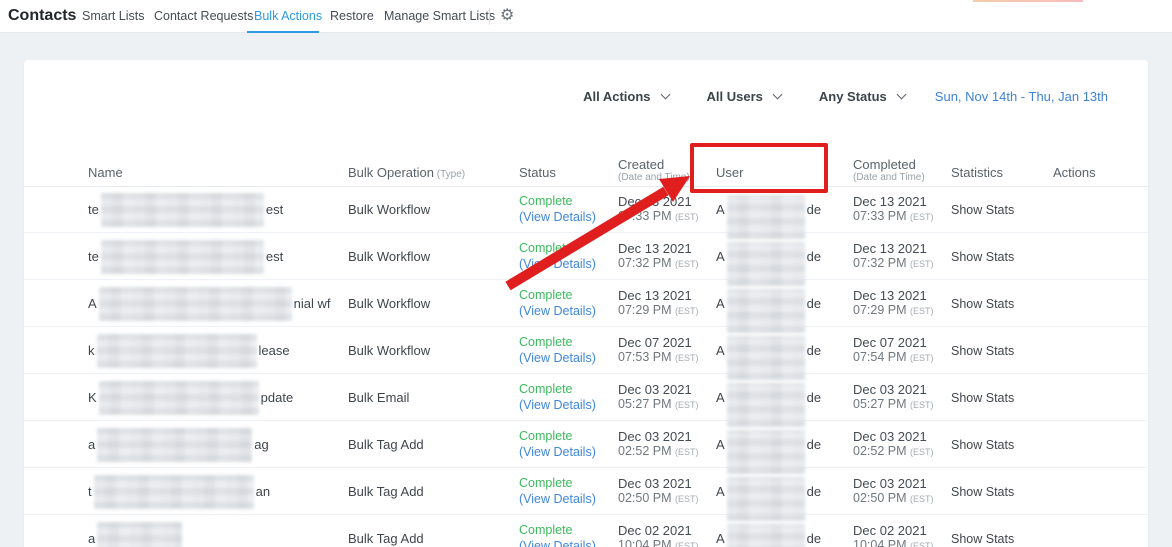  I want to click on cell-created: Dec 03 2021 02:50 PM (EST), so click(658, 491).